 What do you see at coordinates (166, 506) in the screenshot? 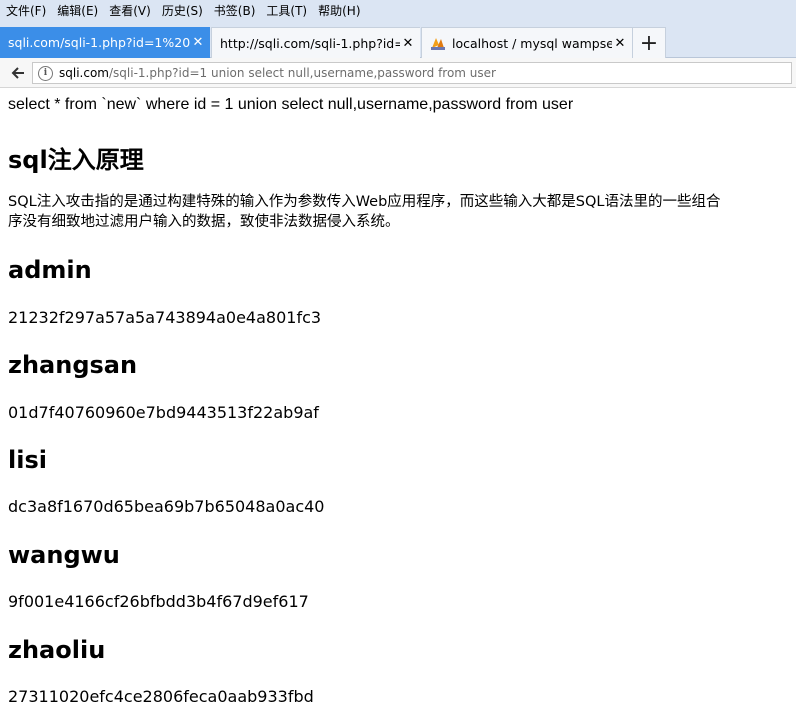
I see `user-hash: dc3a8f1670d65bea69b7b65048a0ac40` at bounding box center [166, 506].